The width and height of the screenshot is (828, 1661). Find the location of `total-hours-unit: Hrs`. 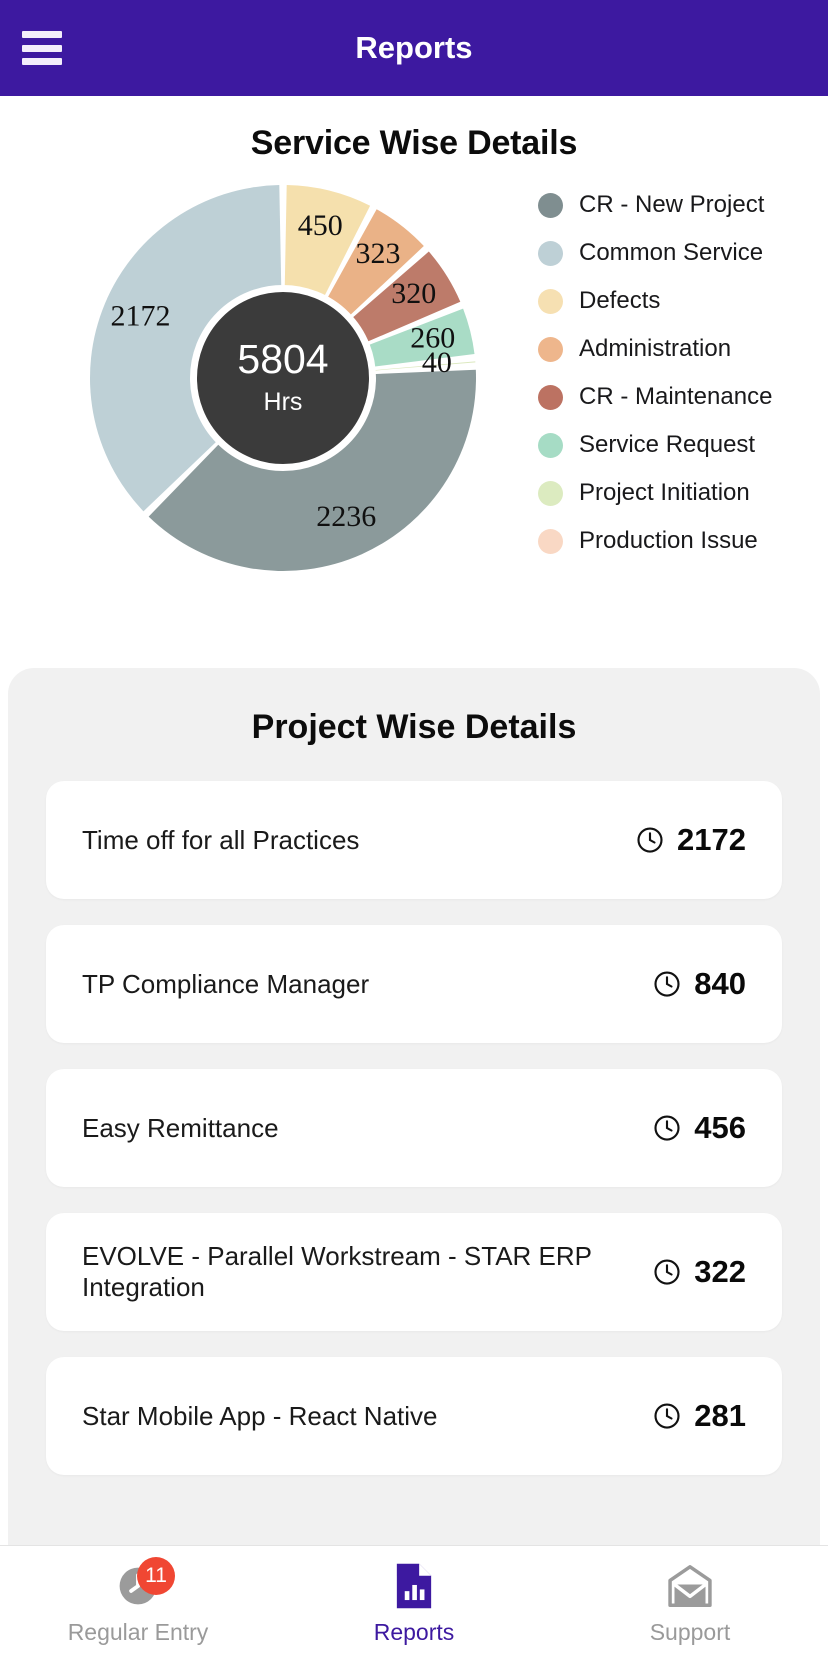

total-hours-unit: Hrs is located at coordinates (283, 402).